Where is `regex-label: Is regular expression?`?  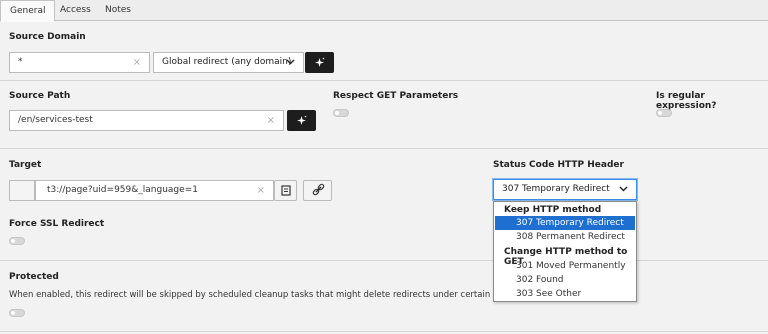 regex-label: Is regular expression? is located at coordinates (686, 101).